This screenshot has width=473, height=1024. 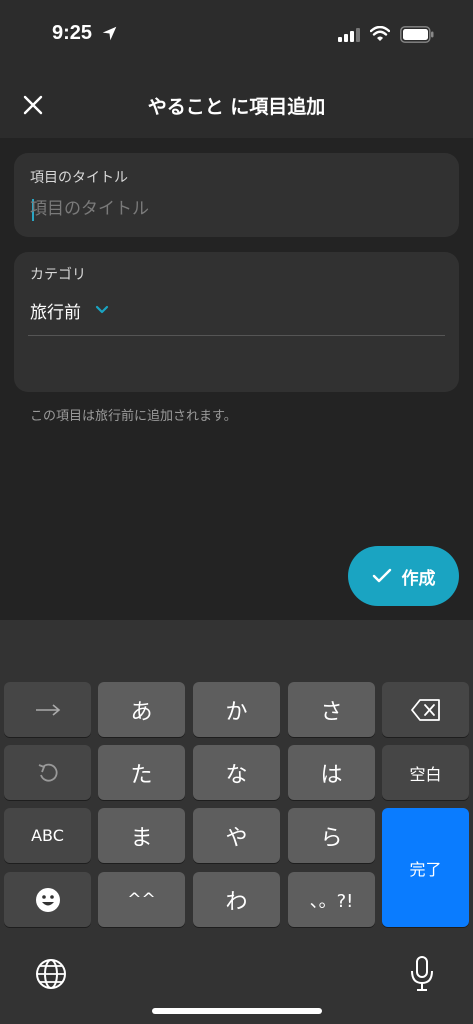 I want to click on create-button-label: 作成, so click(x=418, y=578).